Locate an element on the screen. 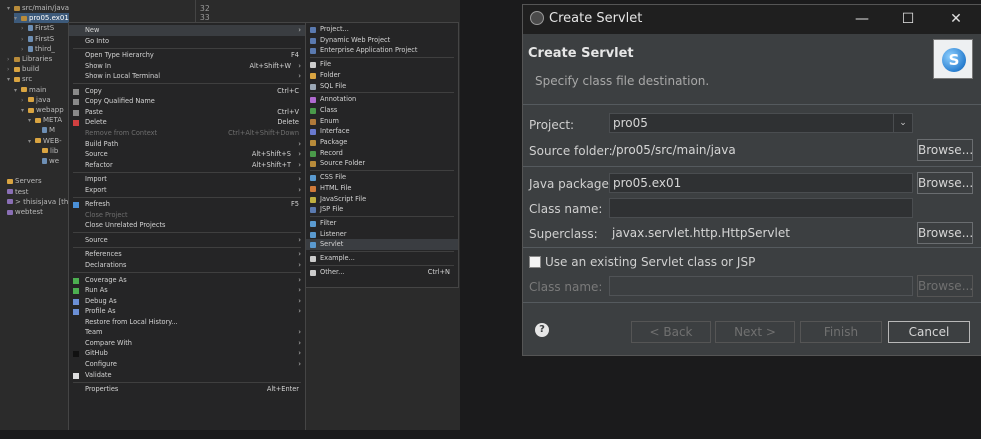 Image resolution: width=981 pixels, height=439 pixels. tree-item: ▾ webapp is located at coordinates (42, 110).